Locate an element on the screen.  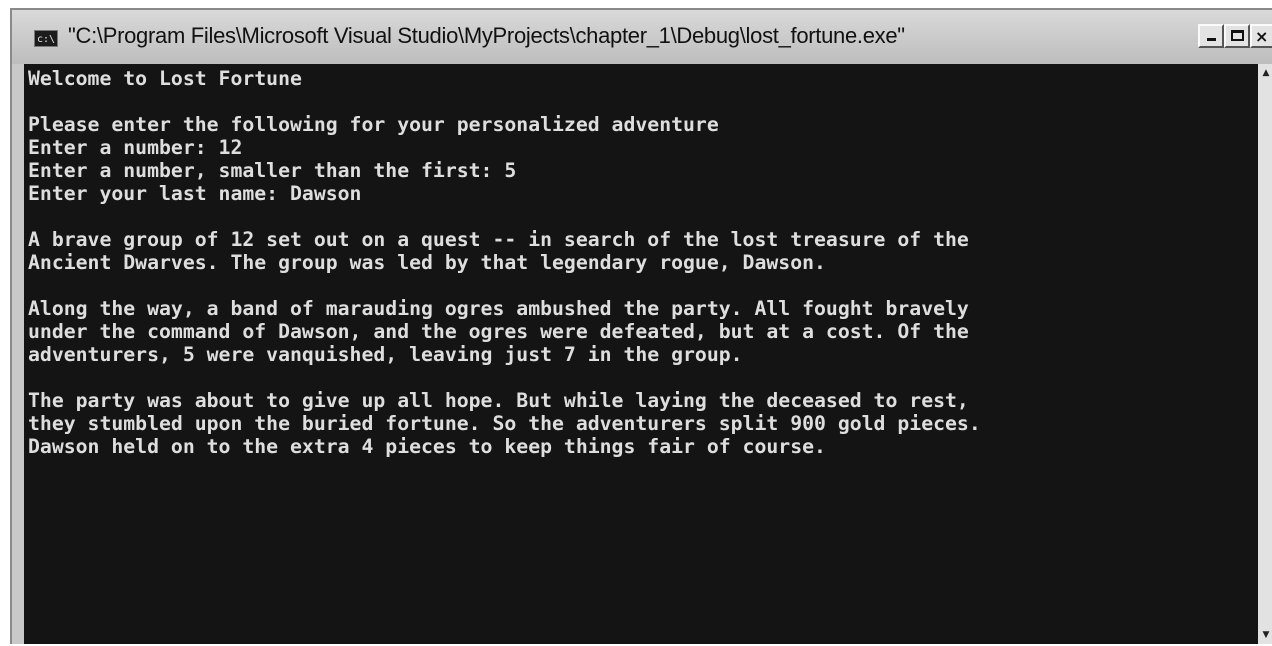
minimize-button is located at coordinates (1211, 36).